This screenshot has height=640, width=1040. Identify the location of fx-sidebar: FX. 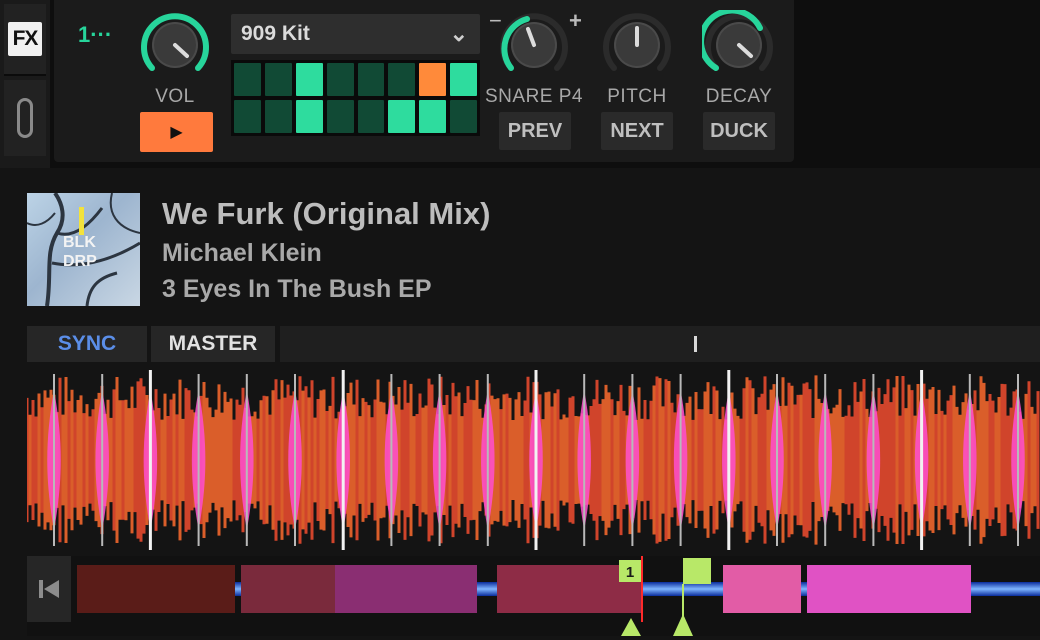
(25, 84).